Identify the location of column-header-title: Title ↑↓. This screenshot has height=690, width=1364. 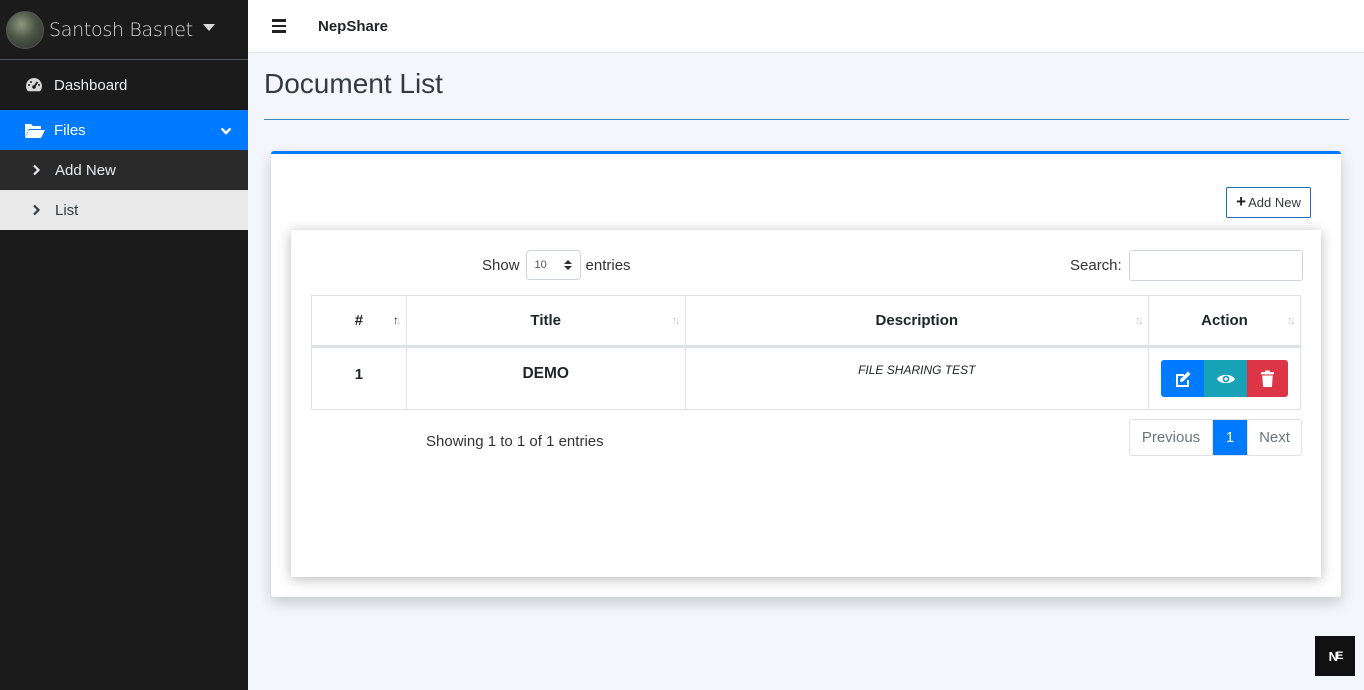
(545, 321).